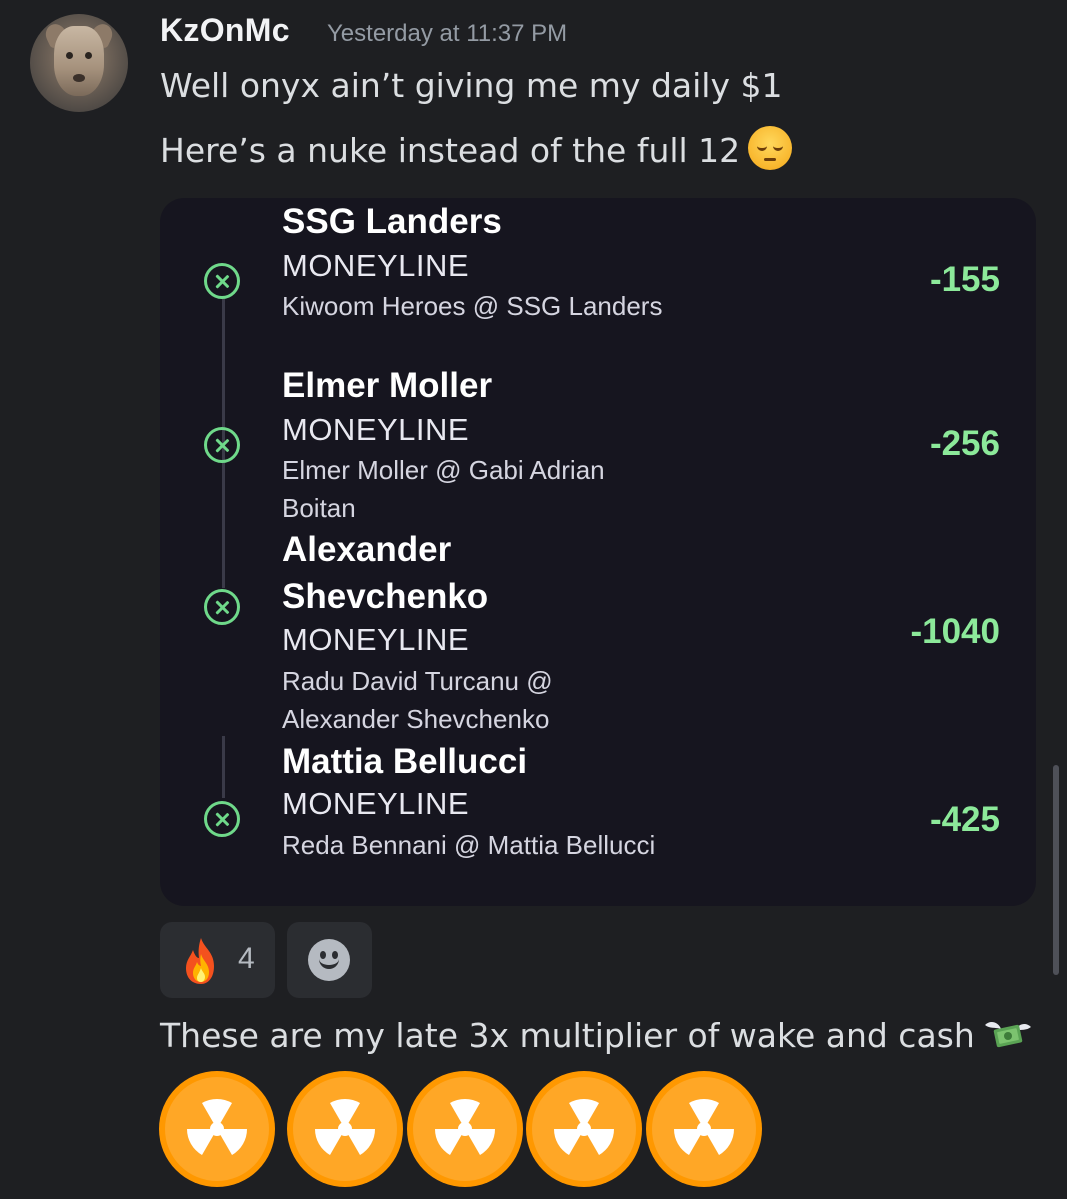 The image size is (1067, 1199). I want to click on leg-odds: -256, so click(964, 443).